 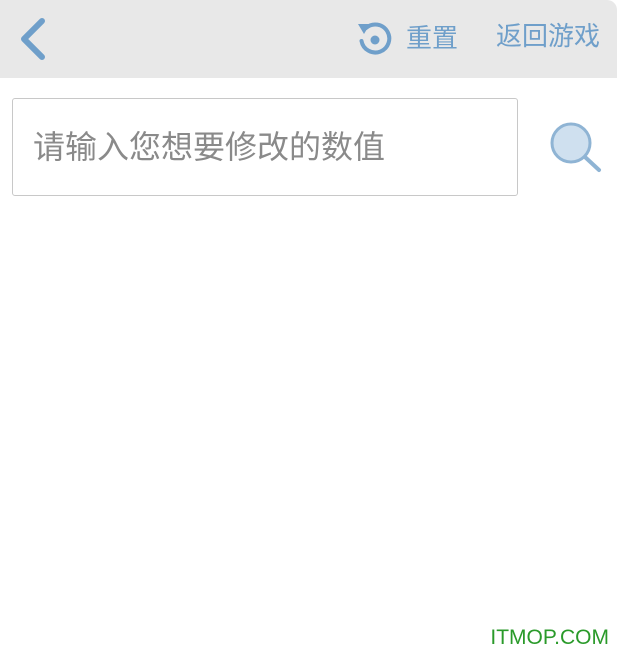 I want to click on back-button, so click(x=32, y=39).